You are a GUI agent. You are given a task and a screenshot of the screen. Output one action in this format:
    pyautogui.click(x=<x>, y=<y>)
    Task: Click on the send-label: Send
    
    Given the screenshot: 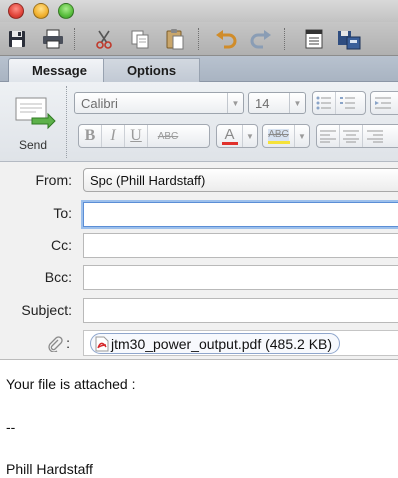 What is the action you would take?
    pyautogui.click(x=33, y=145)
    